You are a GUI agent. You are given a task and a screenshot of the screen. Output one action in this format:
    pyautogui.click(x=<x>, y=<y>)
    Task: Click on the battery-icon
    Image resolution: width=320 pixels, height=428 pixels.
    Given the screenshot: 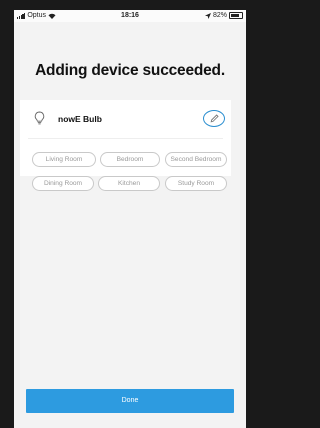 What is the action you would take?
    pyautogui.click(x=236, y=15)
    